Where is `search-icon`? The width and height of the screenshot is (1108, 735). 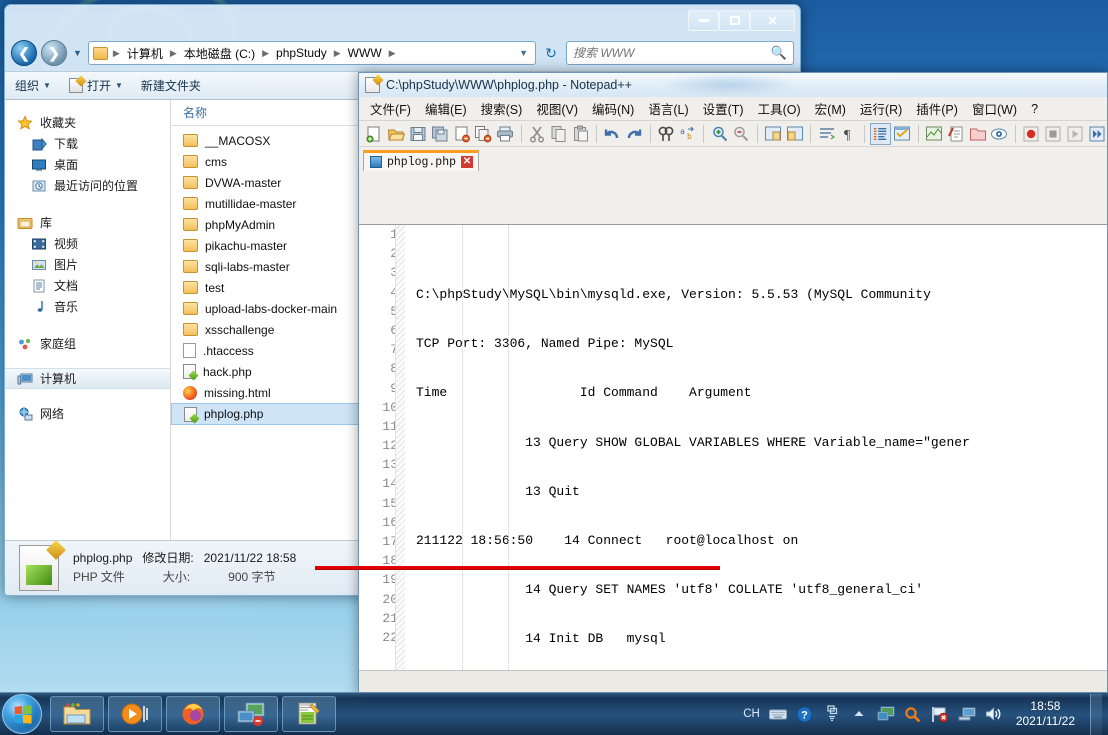 search-icon is located at coordinates (913, 714).